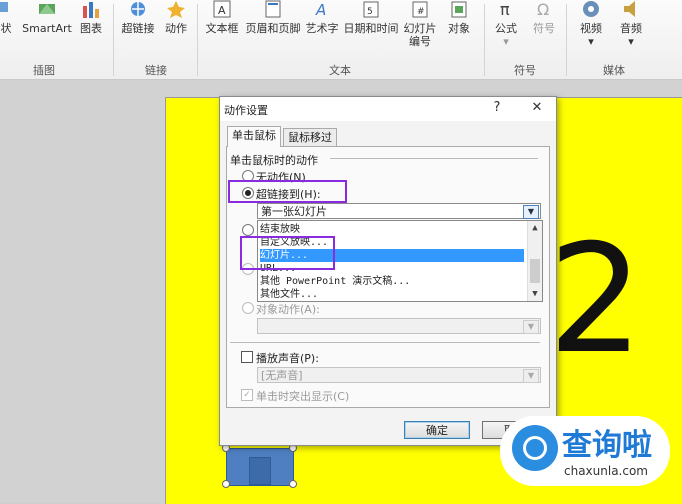 This screenshot has width=682, height=504. I want to click on play-sound-label: 播放声音(P):, so click(287, 358).